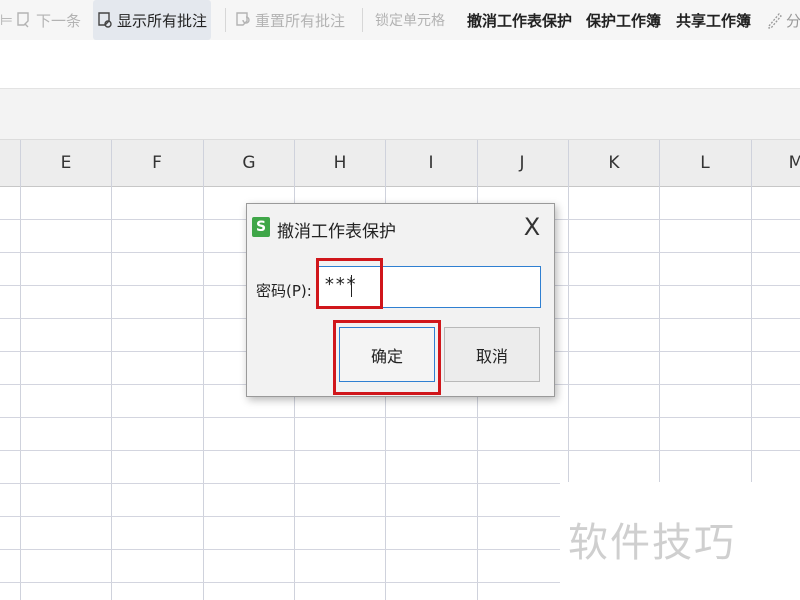 Image resolution: width=800 pixels, height=600 pixels. Describe the element at coordinates (261, 227) in the screenshot. I see `wps-spreadsheet-icon: S` at that location.